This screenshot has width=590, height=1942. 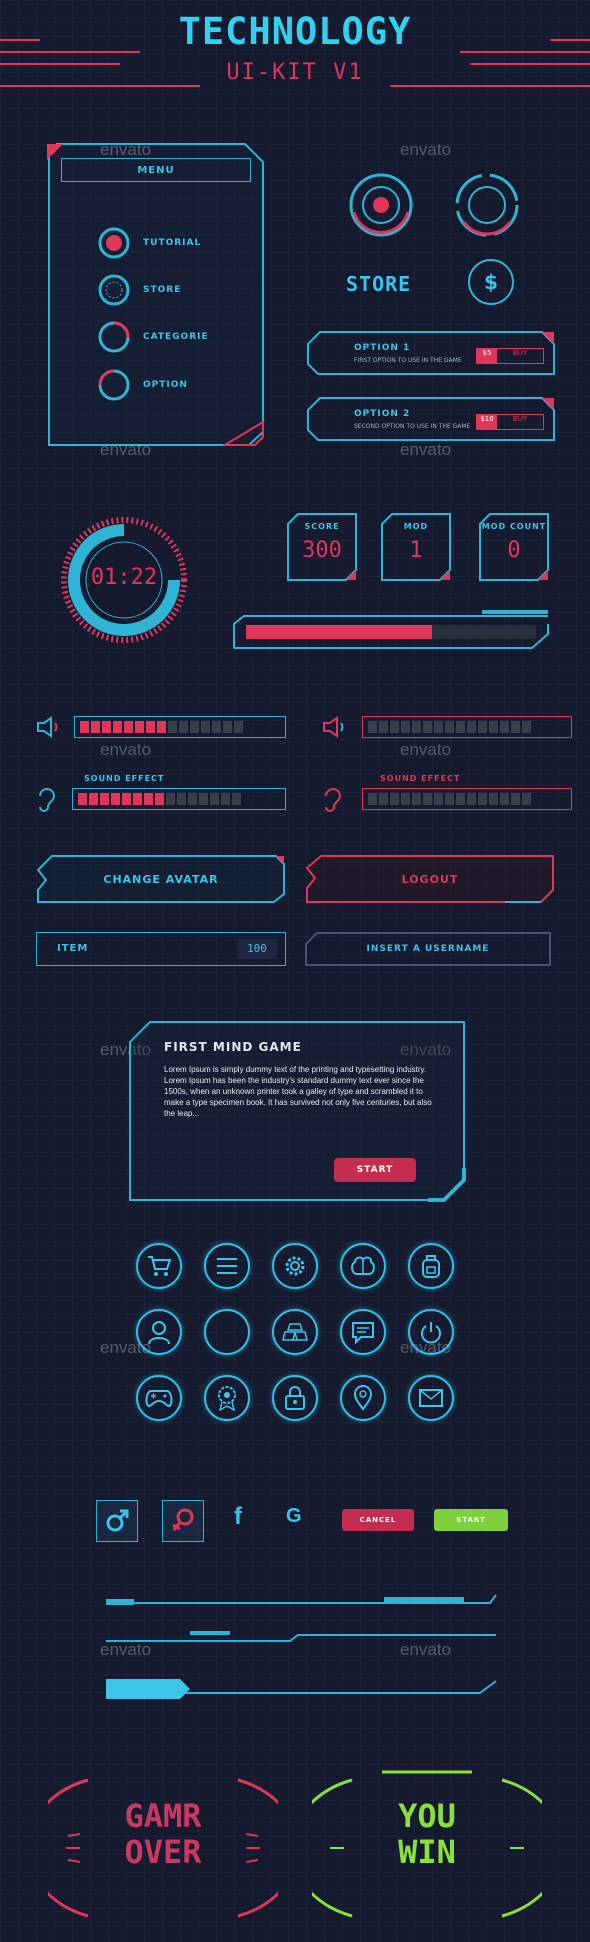 I want to click on progress-fill, so click(x=339, y=632).